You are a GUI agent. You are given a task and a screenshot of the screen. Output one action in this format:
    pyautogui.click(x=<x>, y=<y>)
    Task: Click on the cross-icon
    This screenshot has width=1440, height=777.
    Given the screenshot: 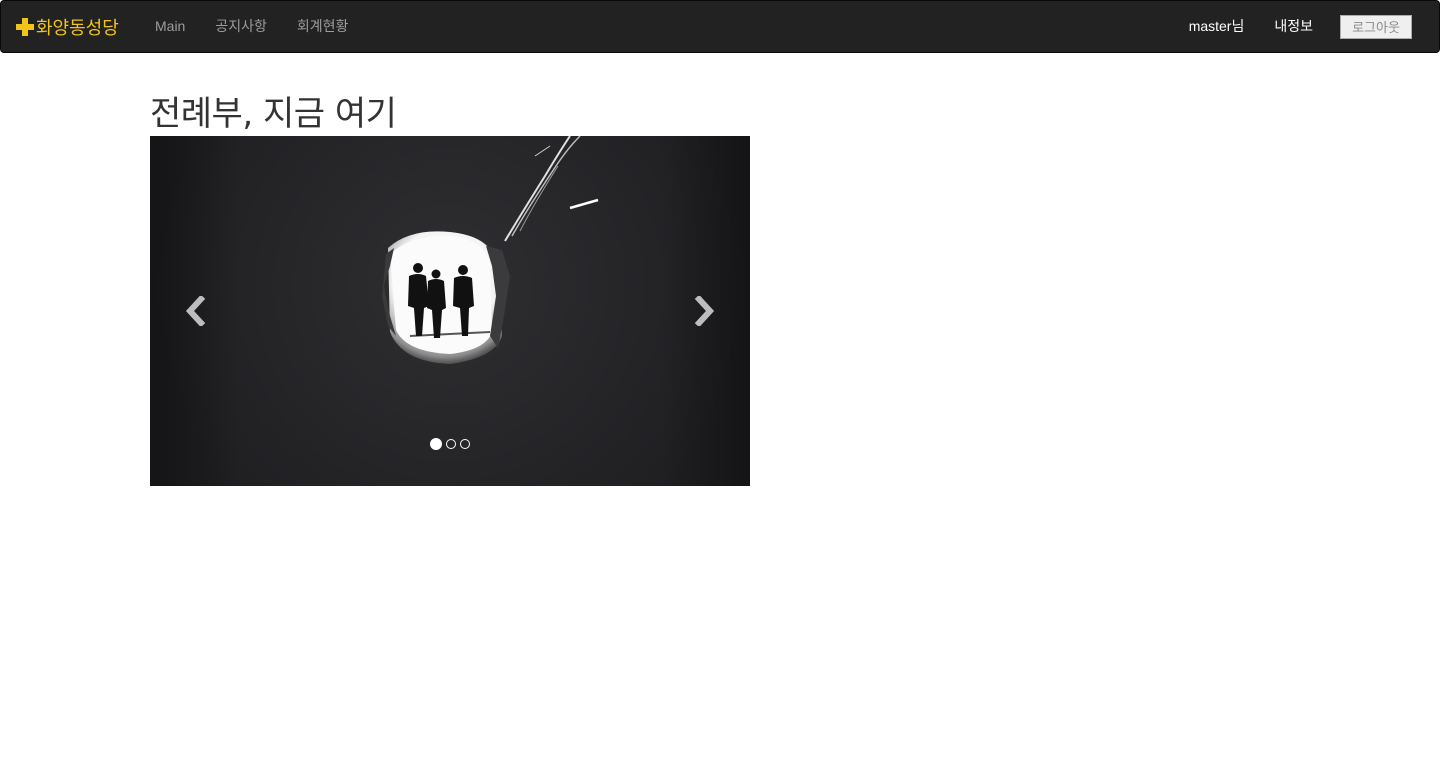 What is the action you would take?
    pyautogui.click(x=25, y=27)
    